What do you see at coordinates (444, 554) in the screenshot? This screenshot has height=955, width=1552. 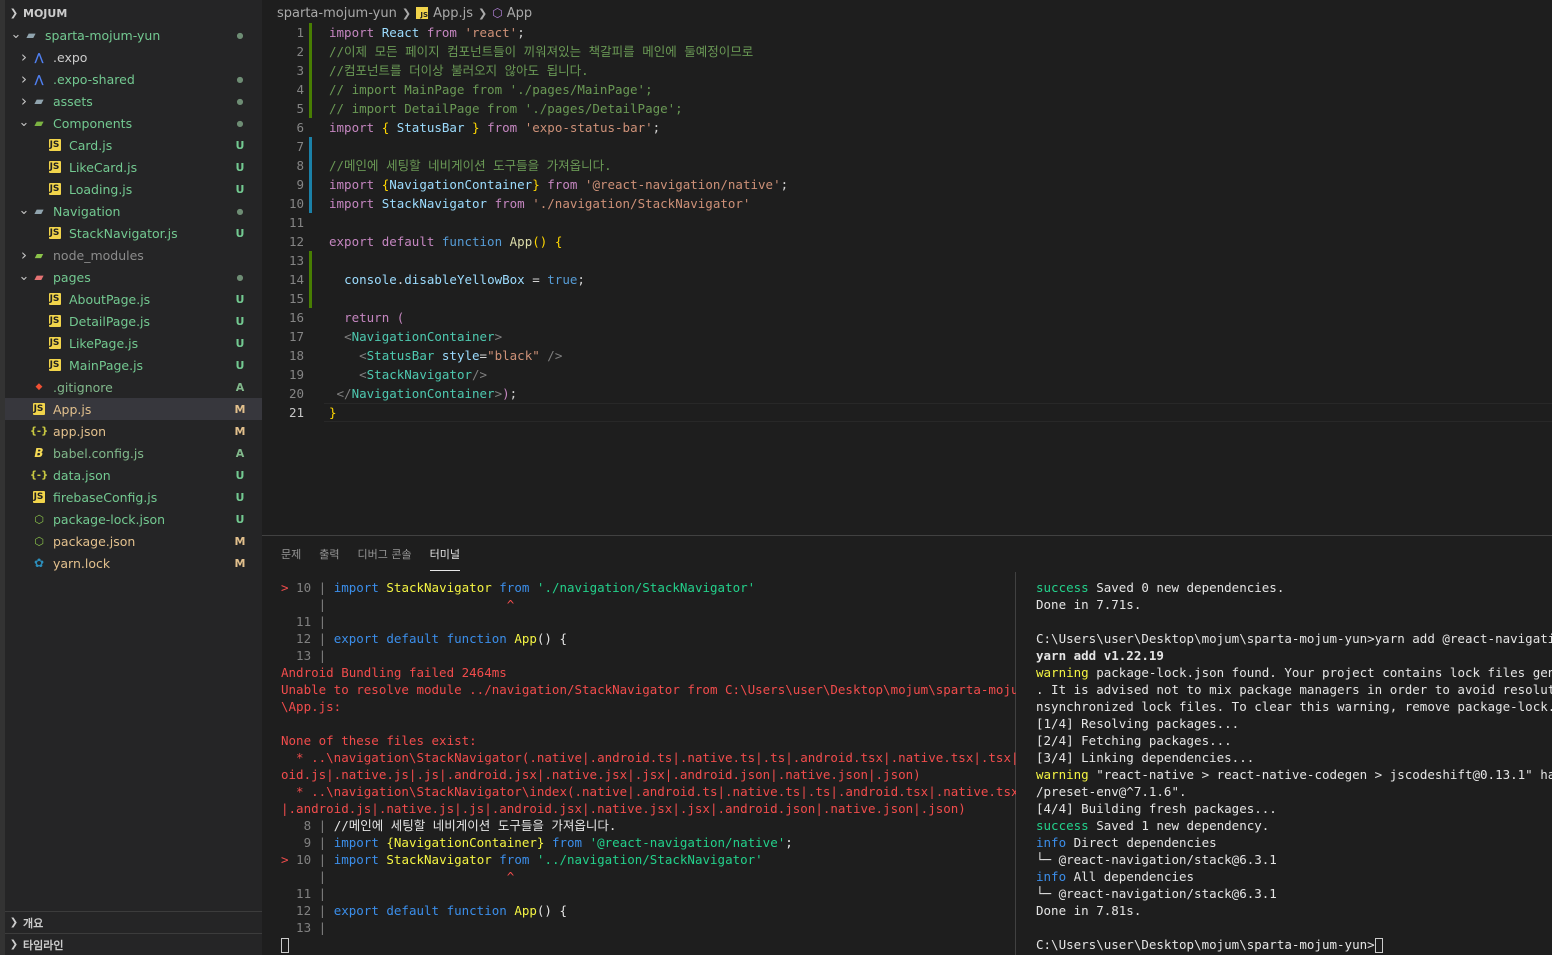 I see `panel-tab: 터미널` at bounding box center [444, 554].